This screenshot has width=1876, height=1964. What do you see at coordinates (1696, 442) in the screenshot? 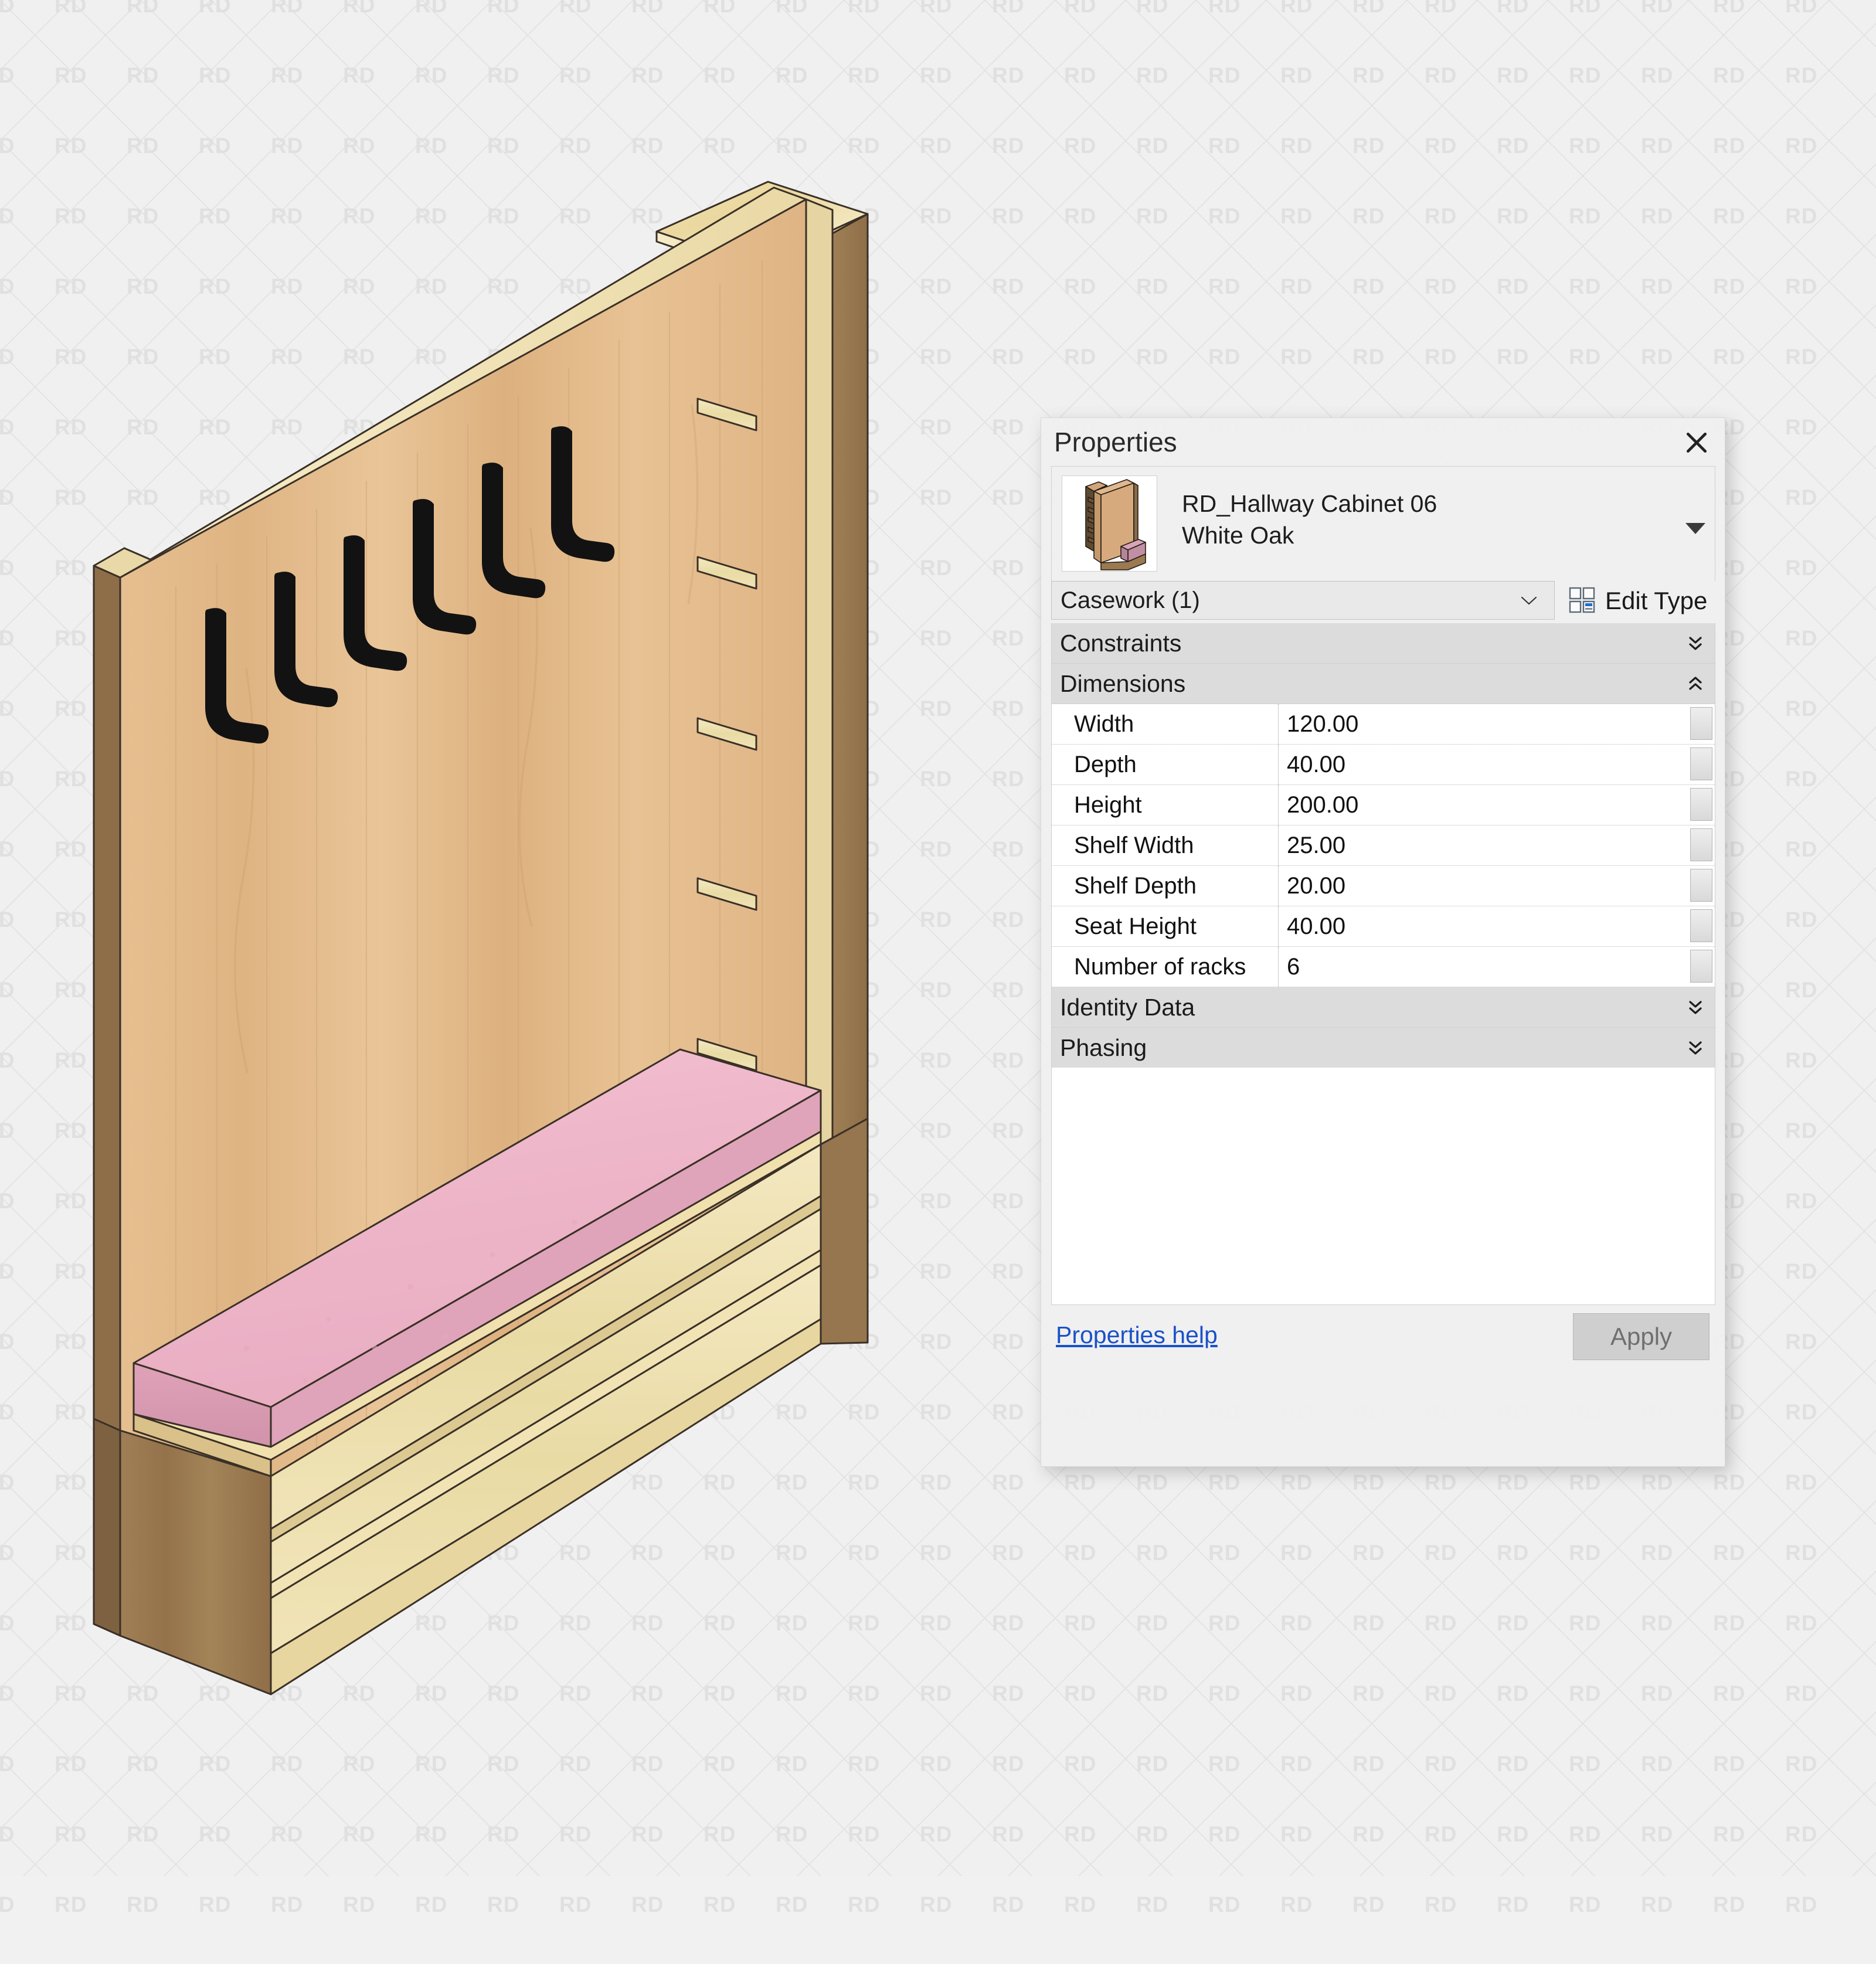
I see `close-icon` at bounding box center [1696, 442].